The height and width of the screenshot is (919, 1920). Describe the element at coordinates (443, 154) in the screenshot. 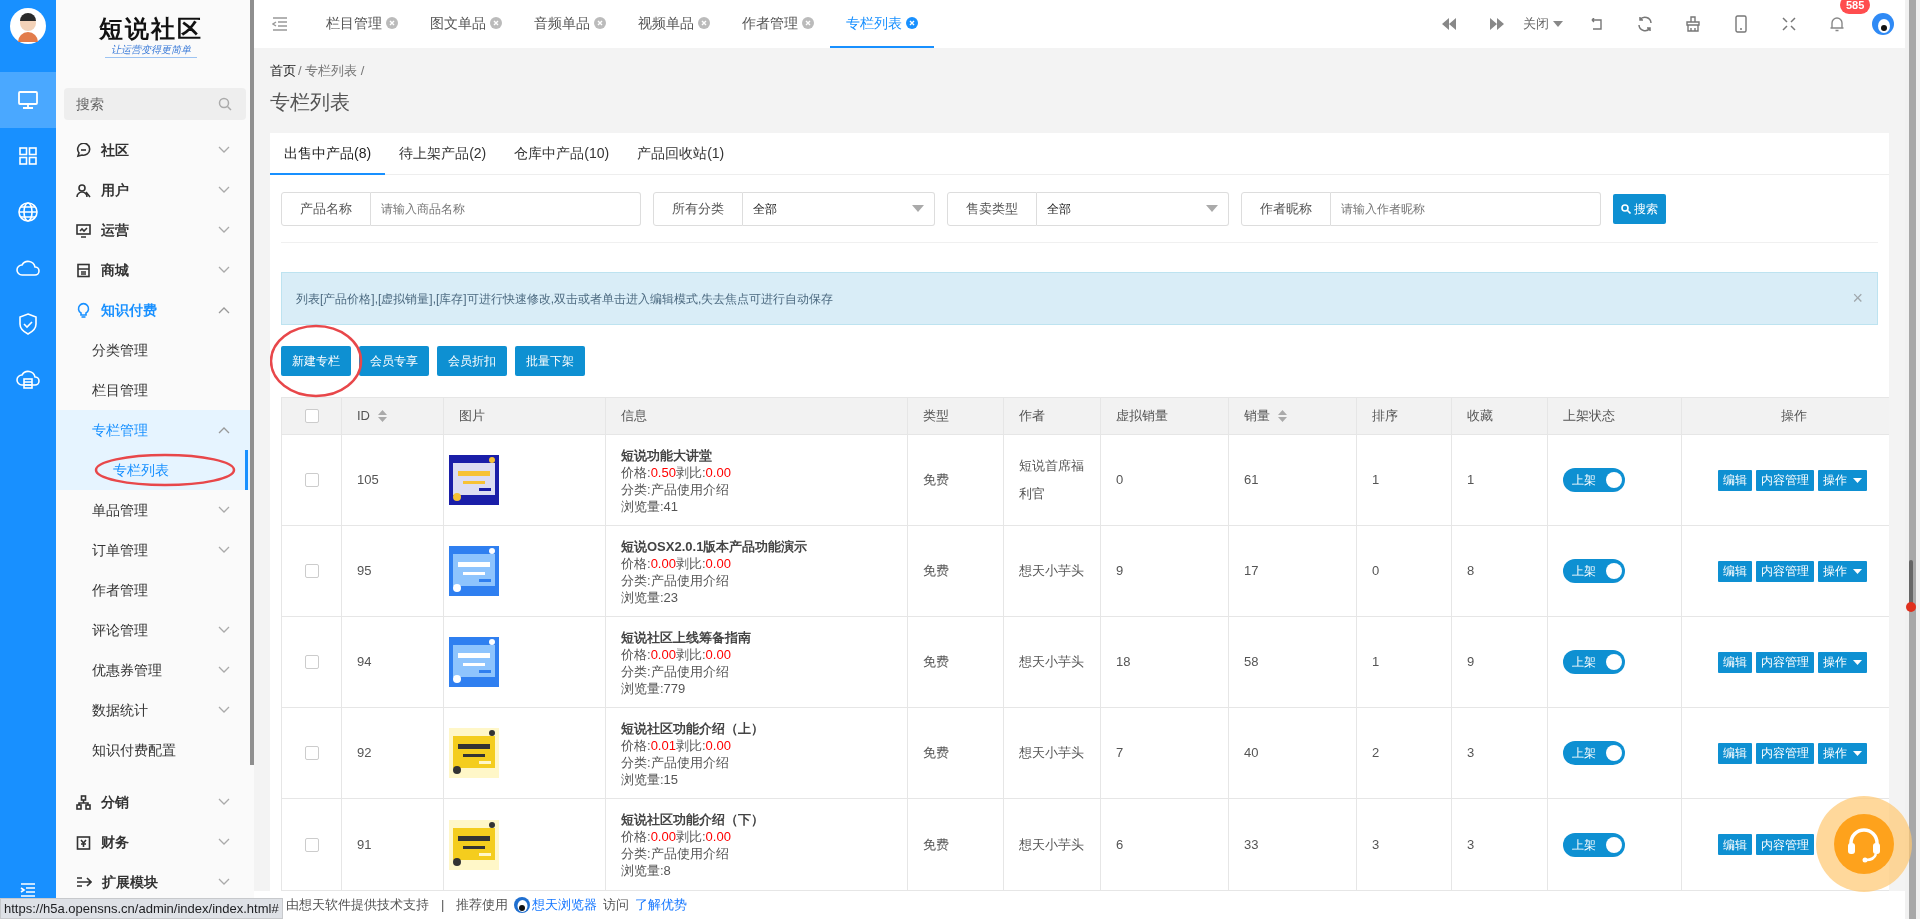

I see `product-tab: 待上架产品(2)` at that location.